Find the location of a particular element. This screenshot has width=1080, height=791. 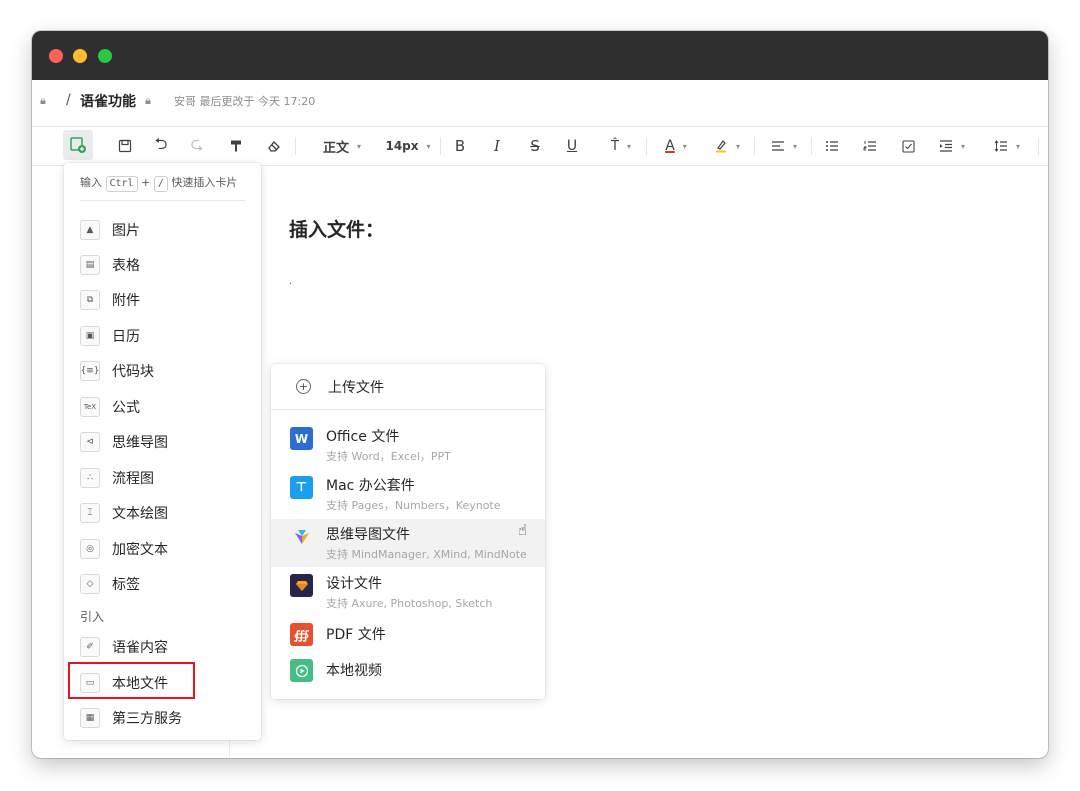

align-select: ▾ is located at coordinates (784, 146).